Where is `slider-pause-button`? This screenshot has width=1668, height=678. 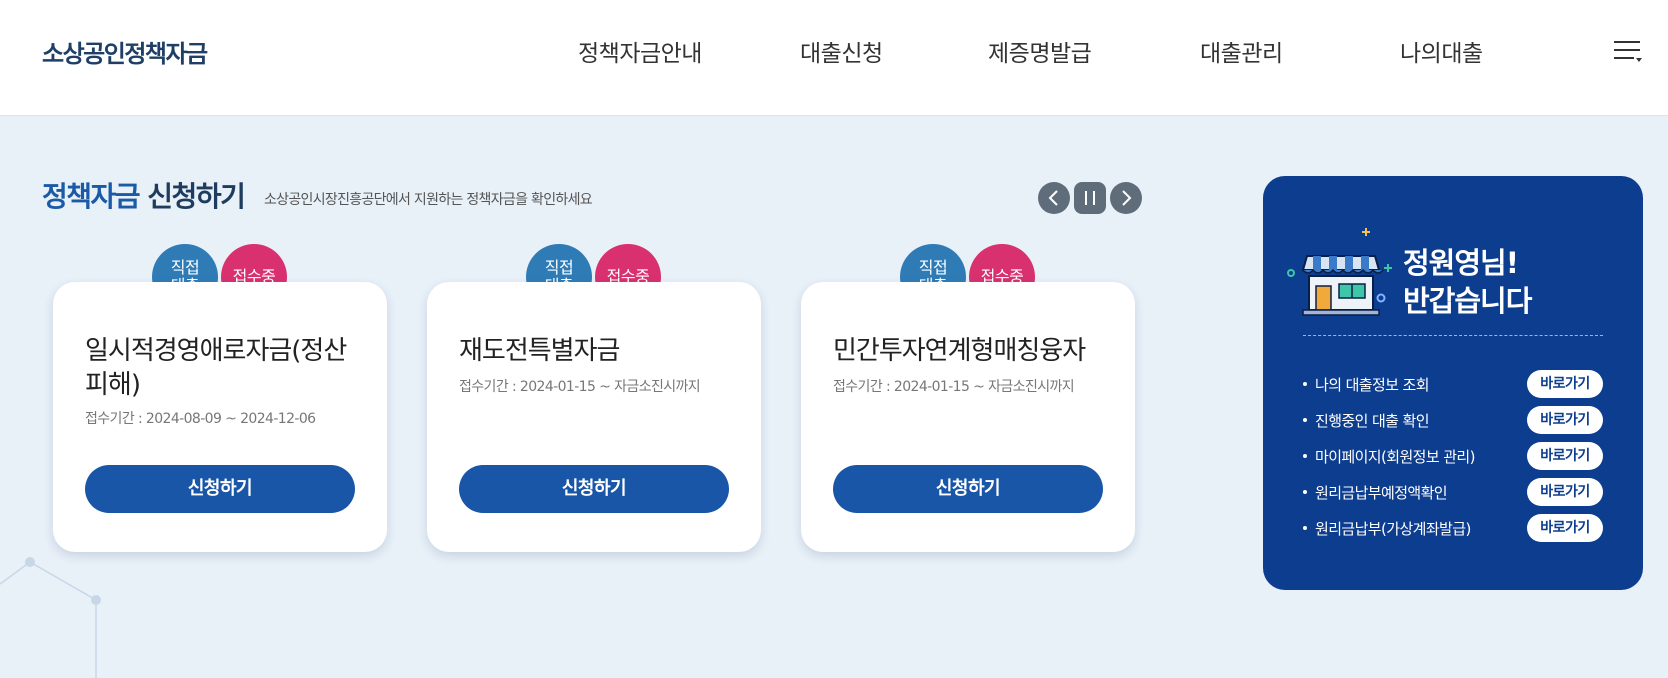 slider-pause-button is located at coordinates (1090, 198).